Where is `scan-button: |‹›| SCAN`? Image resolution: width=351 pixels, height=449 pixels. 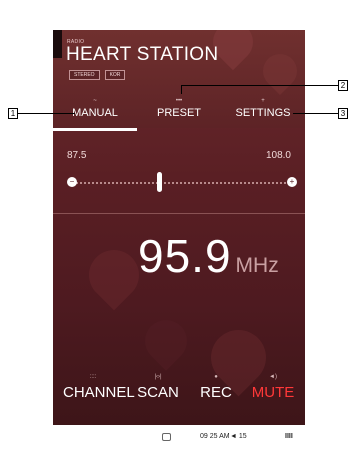
scan-button: |‹›| SCAN is located at coordinates (158, 387).